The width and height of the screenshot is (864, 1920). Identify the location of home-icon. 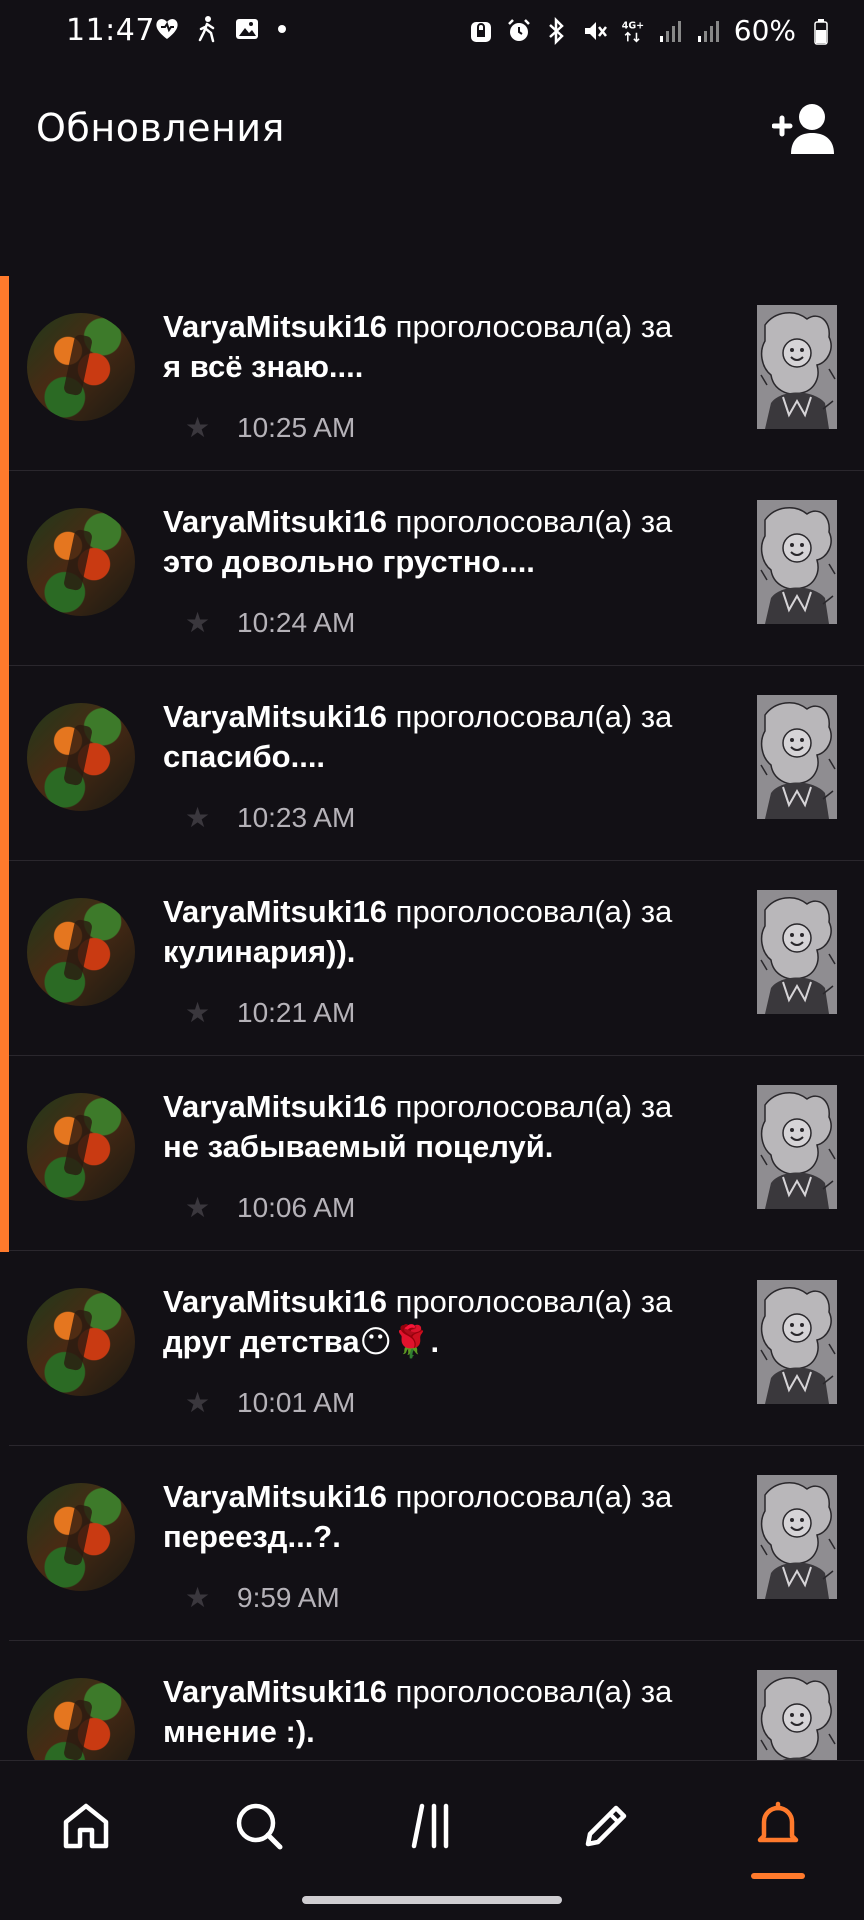
(86, 1826).